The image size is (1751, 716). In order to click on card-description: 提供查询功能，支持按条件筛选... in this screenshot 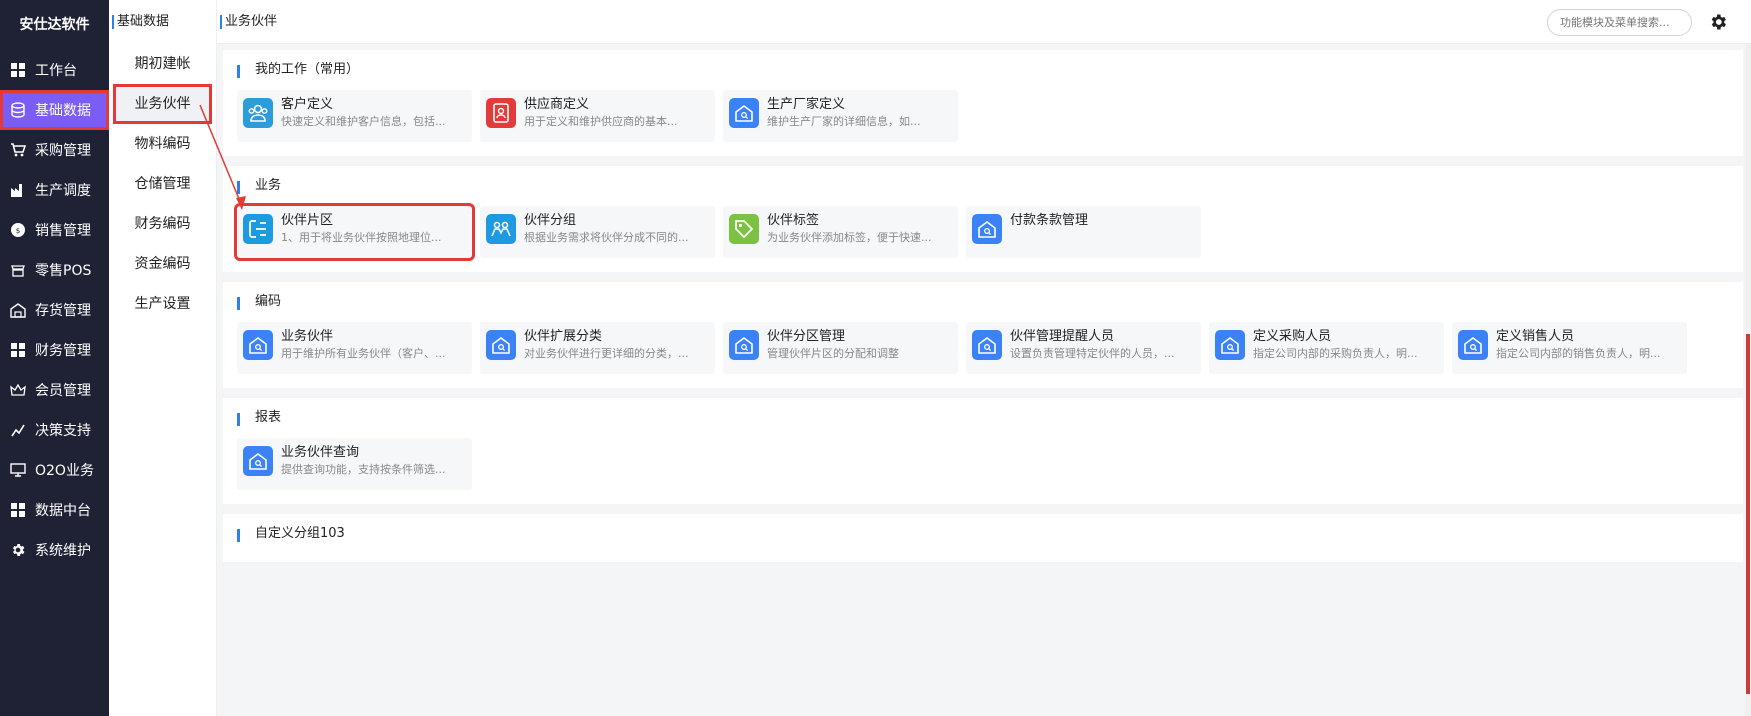, I will do `click(363, 469)`.